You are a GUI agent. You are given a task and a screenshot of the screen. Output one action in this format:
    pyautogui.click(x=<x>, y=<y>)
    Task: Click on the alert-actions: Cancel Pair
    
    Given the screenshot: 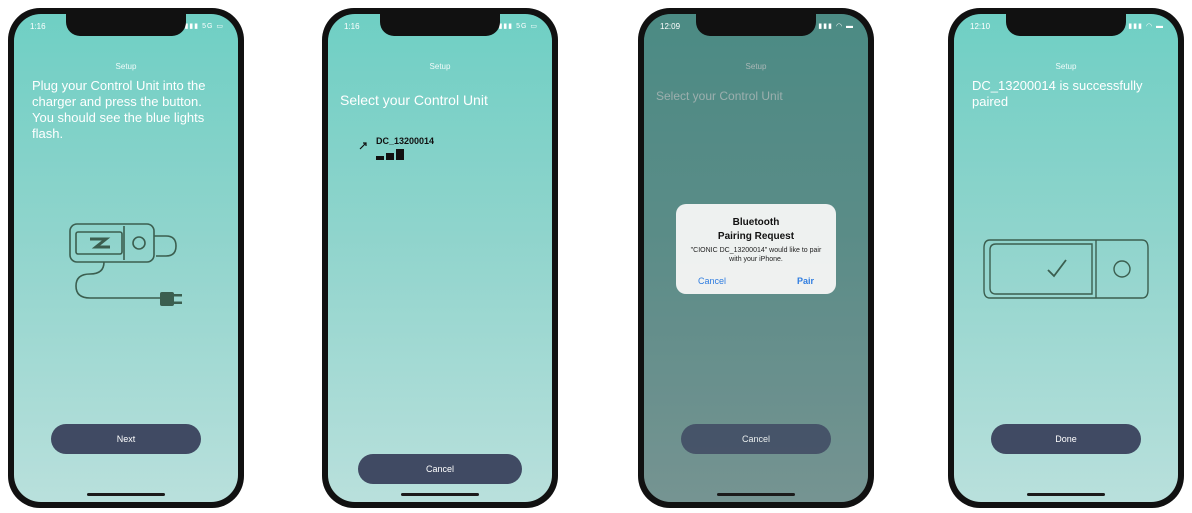 What is the action you would take?
    pyautogui.click(x=756, y=283)
    